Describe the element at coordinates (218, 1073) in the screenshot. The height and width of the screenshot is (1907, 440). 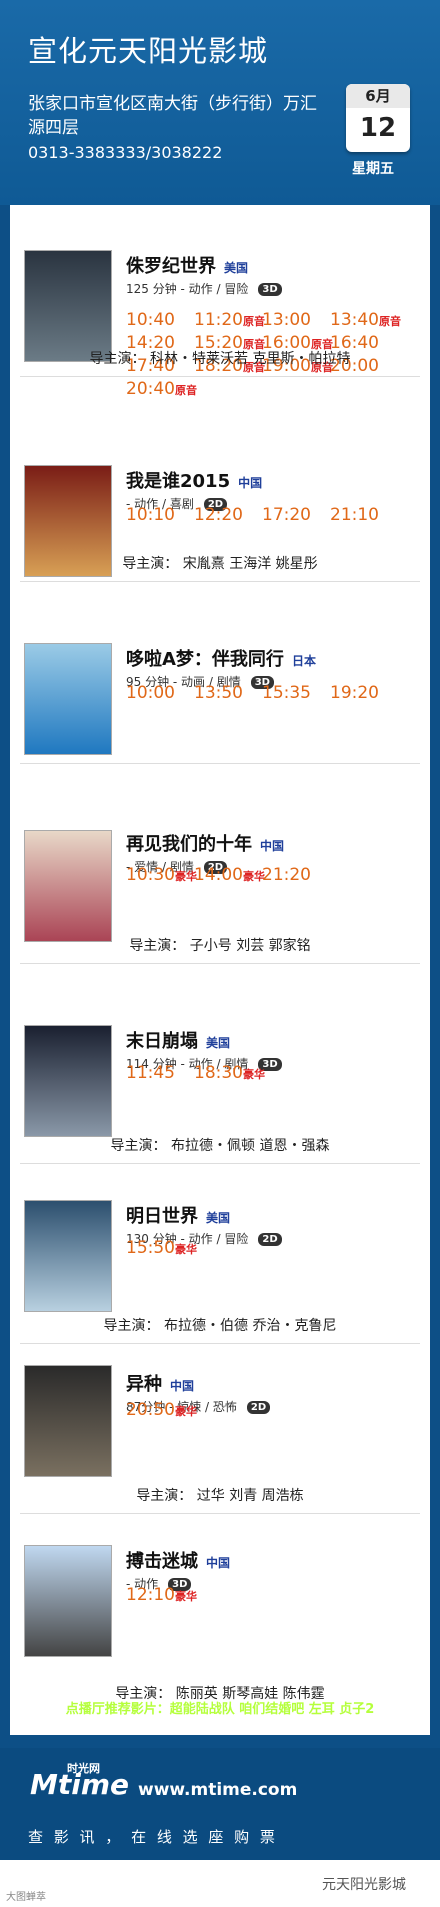
I see `showtime-time: 18:30` at that location.